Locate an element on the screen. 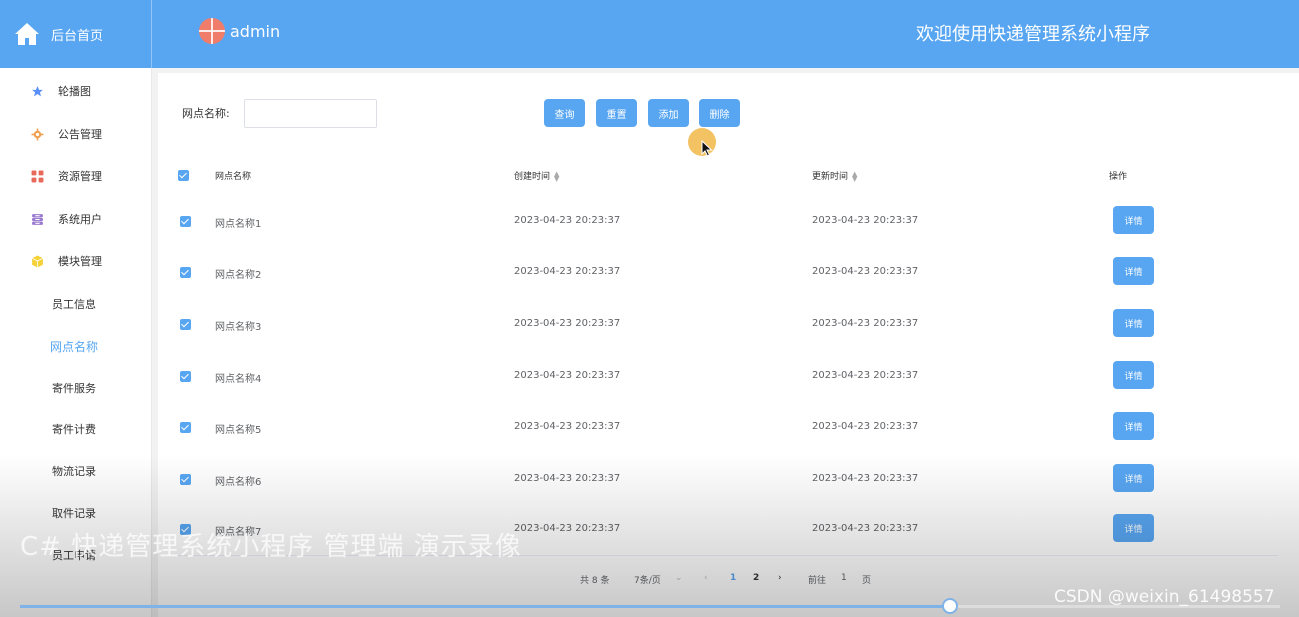  page-number: 2 is located at coordinates (756, 578).